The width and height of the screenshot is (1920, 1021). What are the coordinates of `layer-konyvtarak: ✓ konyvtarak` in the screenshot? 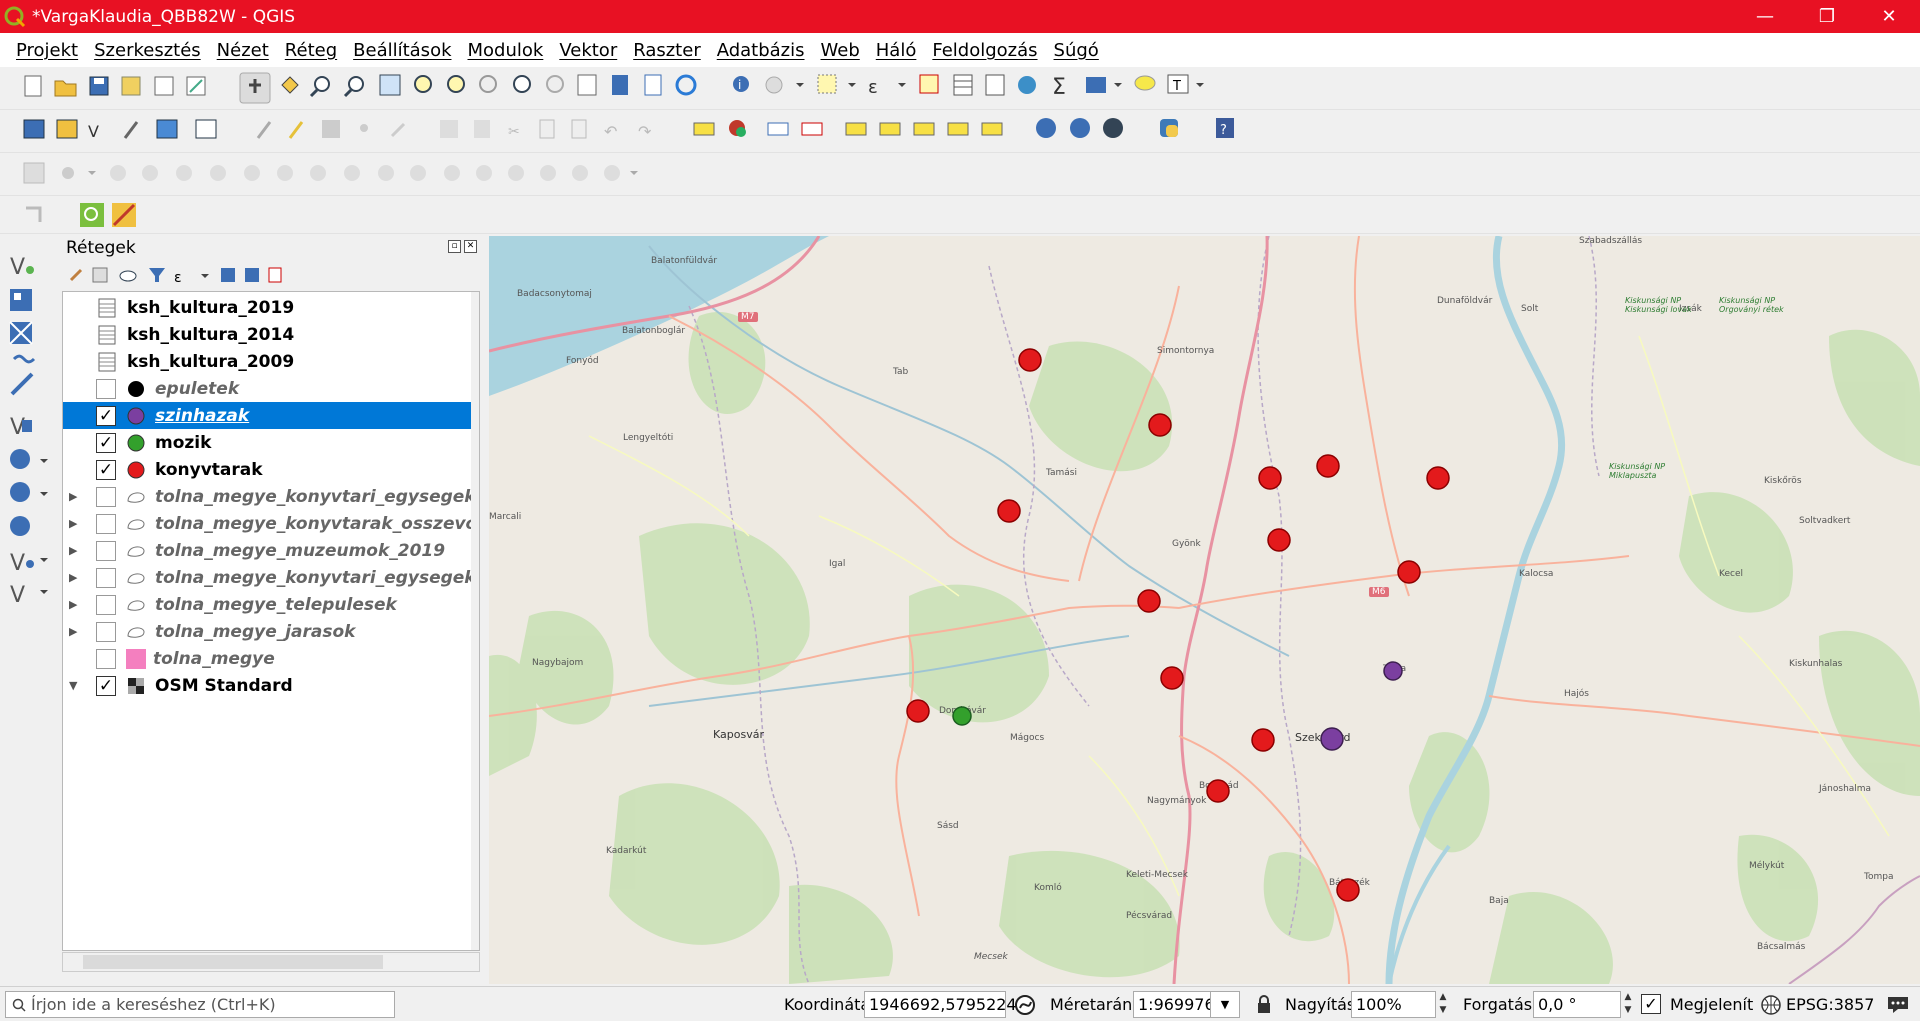 It's located at (268, 469).